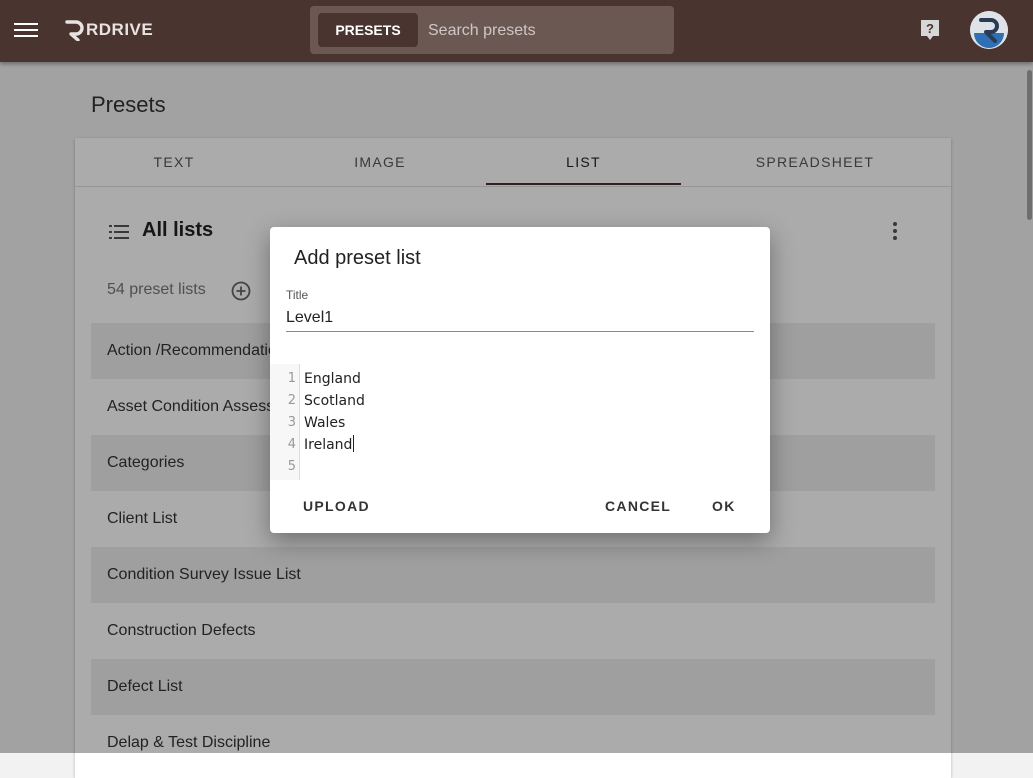 The width and height of the screenshot is (1033, 778). I want to click on logo-mark-icon, so click(74, 30).